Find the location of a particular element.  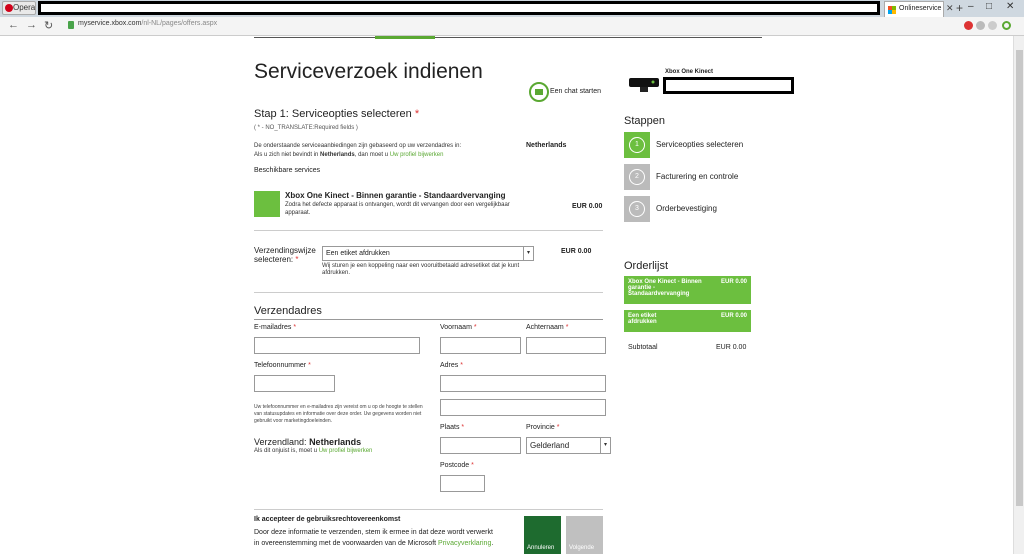

step-heading: Stap 1: Serviceopties selecteren * is located at coordinates (336, 114).